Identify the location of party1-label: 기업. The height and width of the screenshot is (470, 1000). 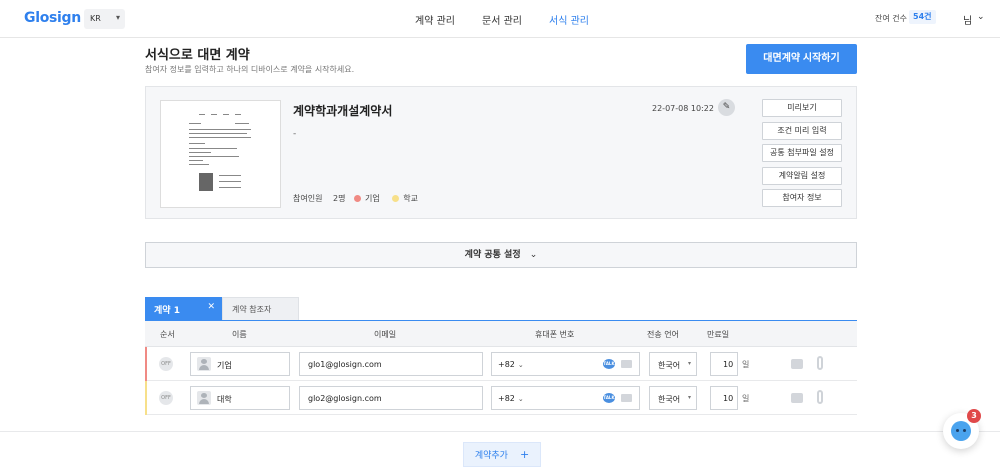
(372, 198).